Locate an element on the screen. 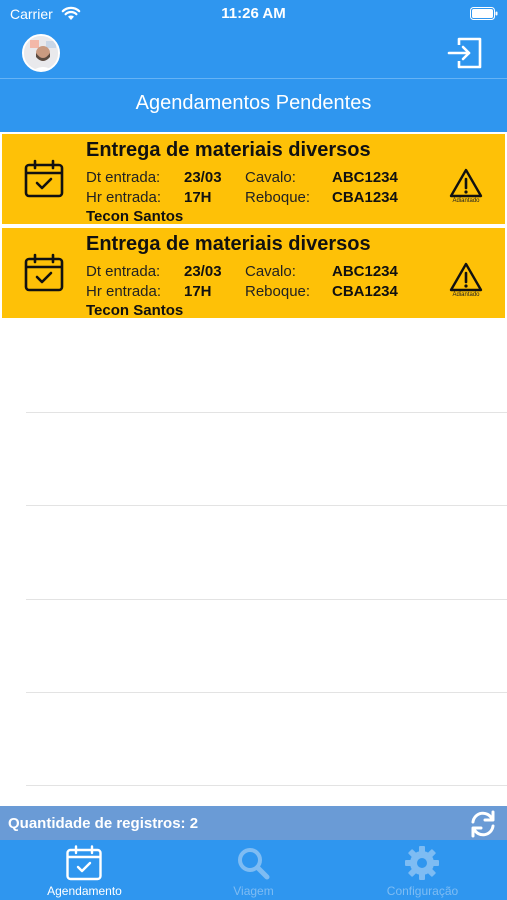 The height and width of the screenshot is (900, 507). user-photo-icon is located at coordinates (41, 53).